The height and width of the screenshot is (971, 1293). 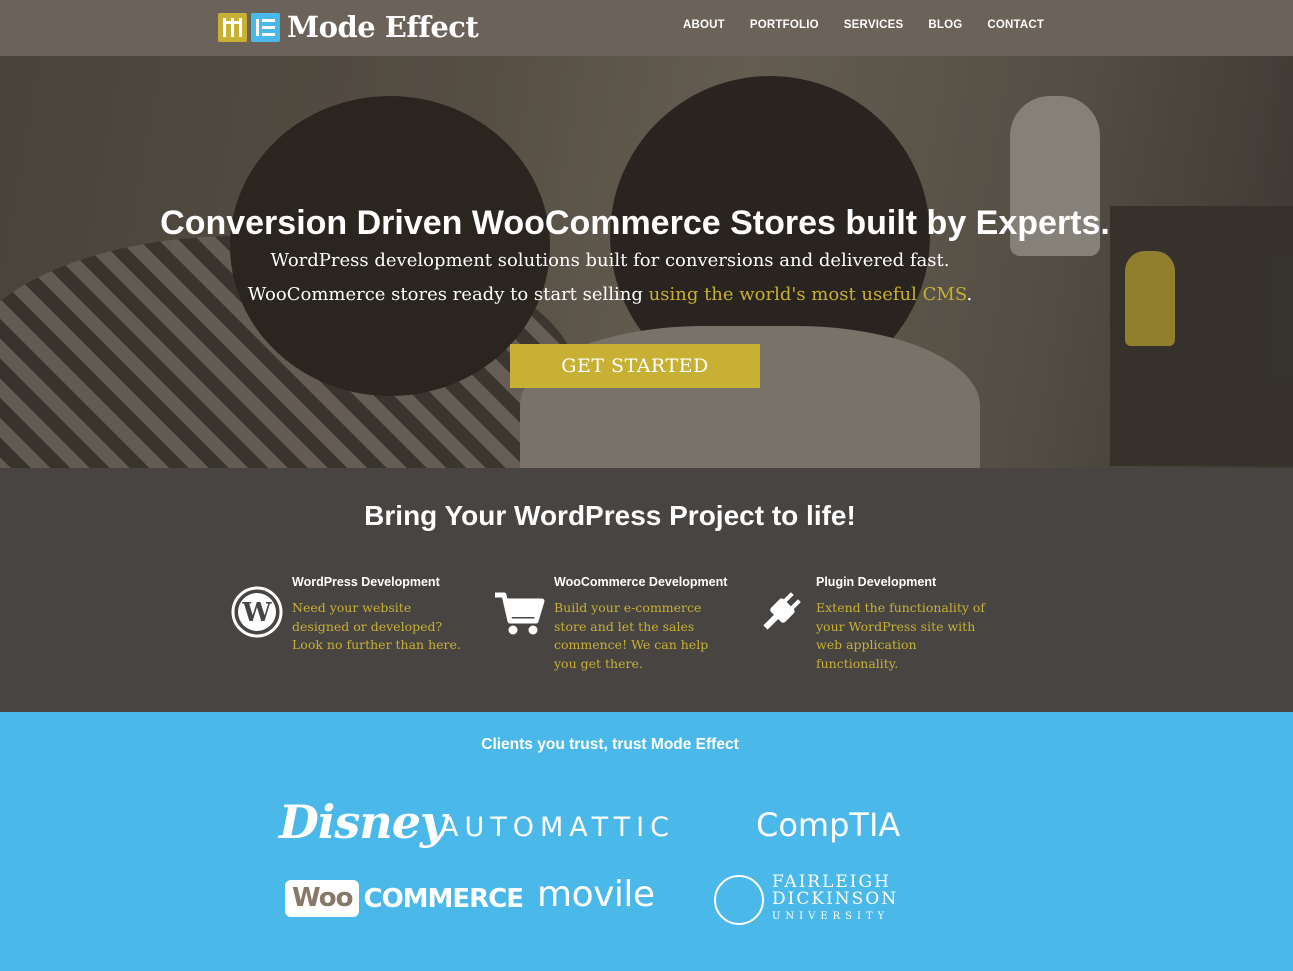 What do you see at coordinates (265, 27) in the screenshot?
I see `logo-mark-e-icon` at bounding box center [265, 27].